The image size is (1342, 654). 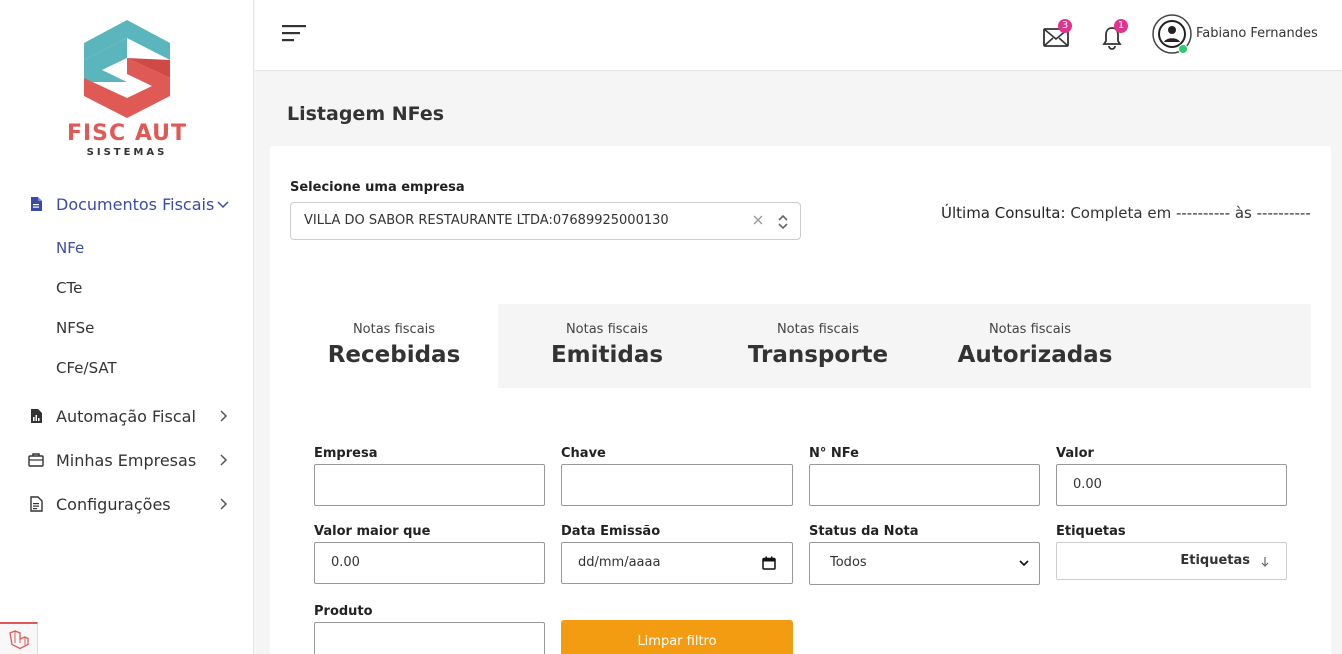 I want to click on valor-label: Valor, so click(x=1075, y=453).